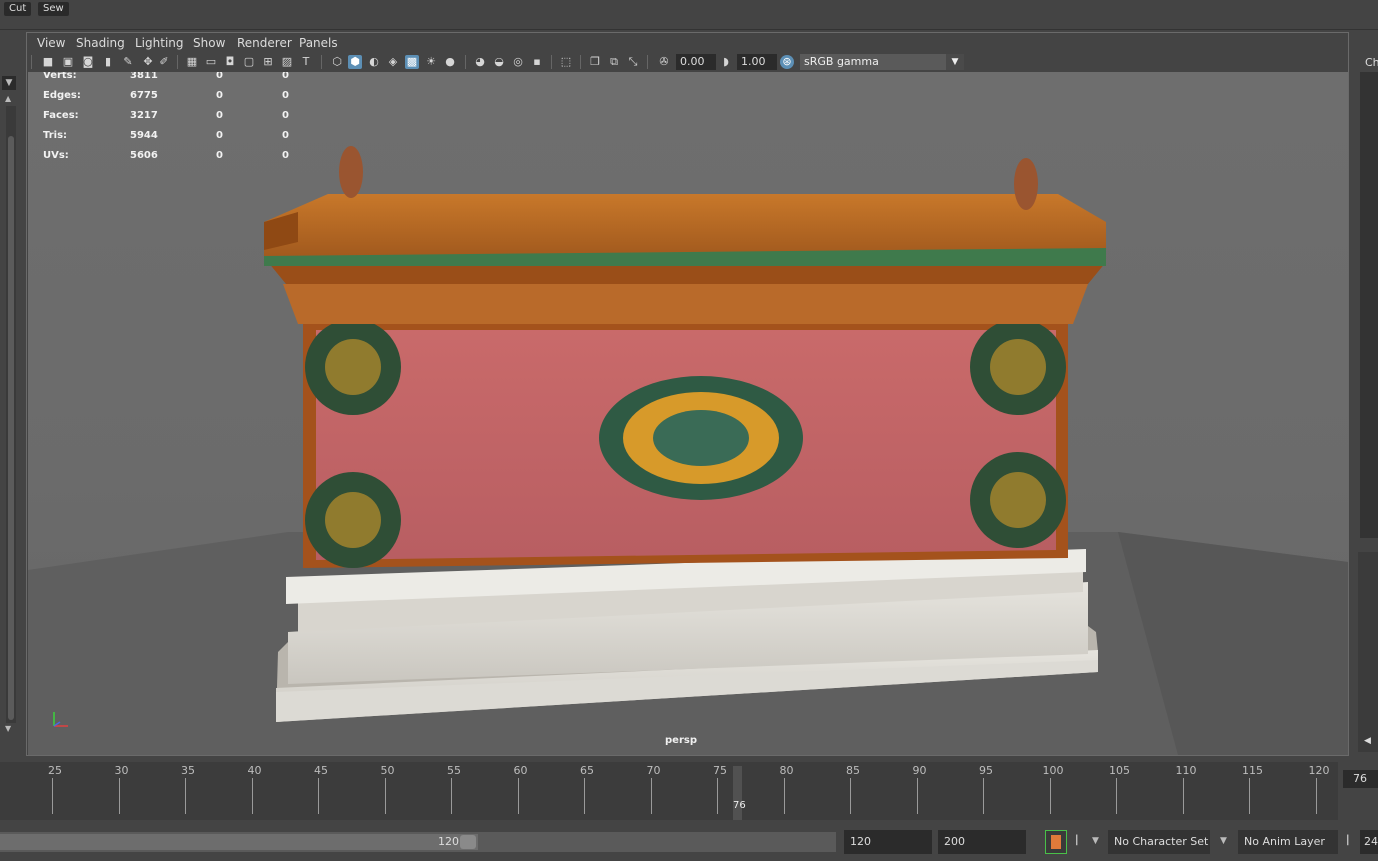  What do you see at coordinates (720, 770) in the screenshot?
I see `tick-label: 75` at bounding box center [720, 770].